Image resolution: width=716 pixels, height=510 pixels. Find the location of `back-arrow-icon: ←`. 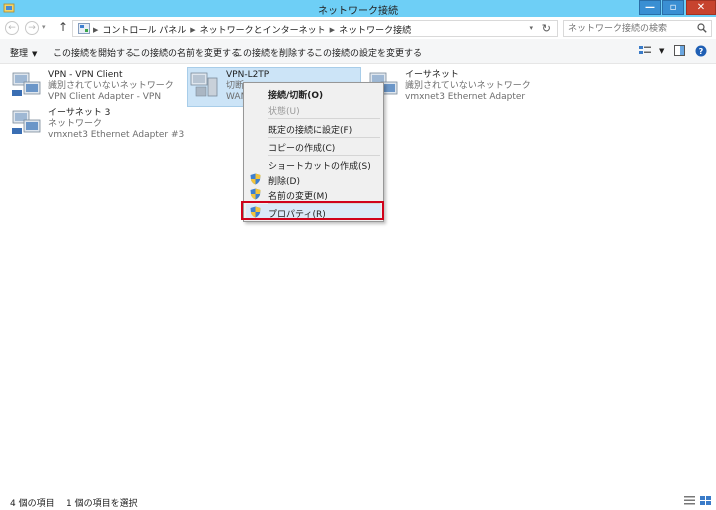

back-arrow-icon: ← is located at coordinates (12, 28).